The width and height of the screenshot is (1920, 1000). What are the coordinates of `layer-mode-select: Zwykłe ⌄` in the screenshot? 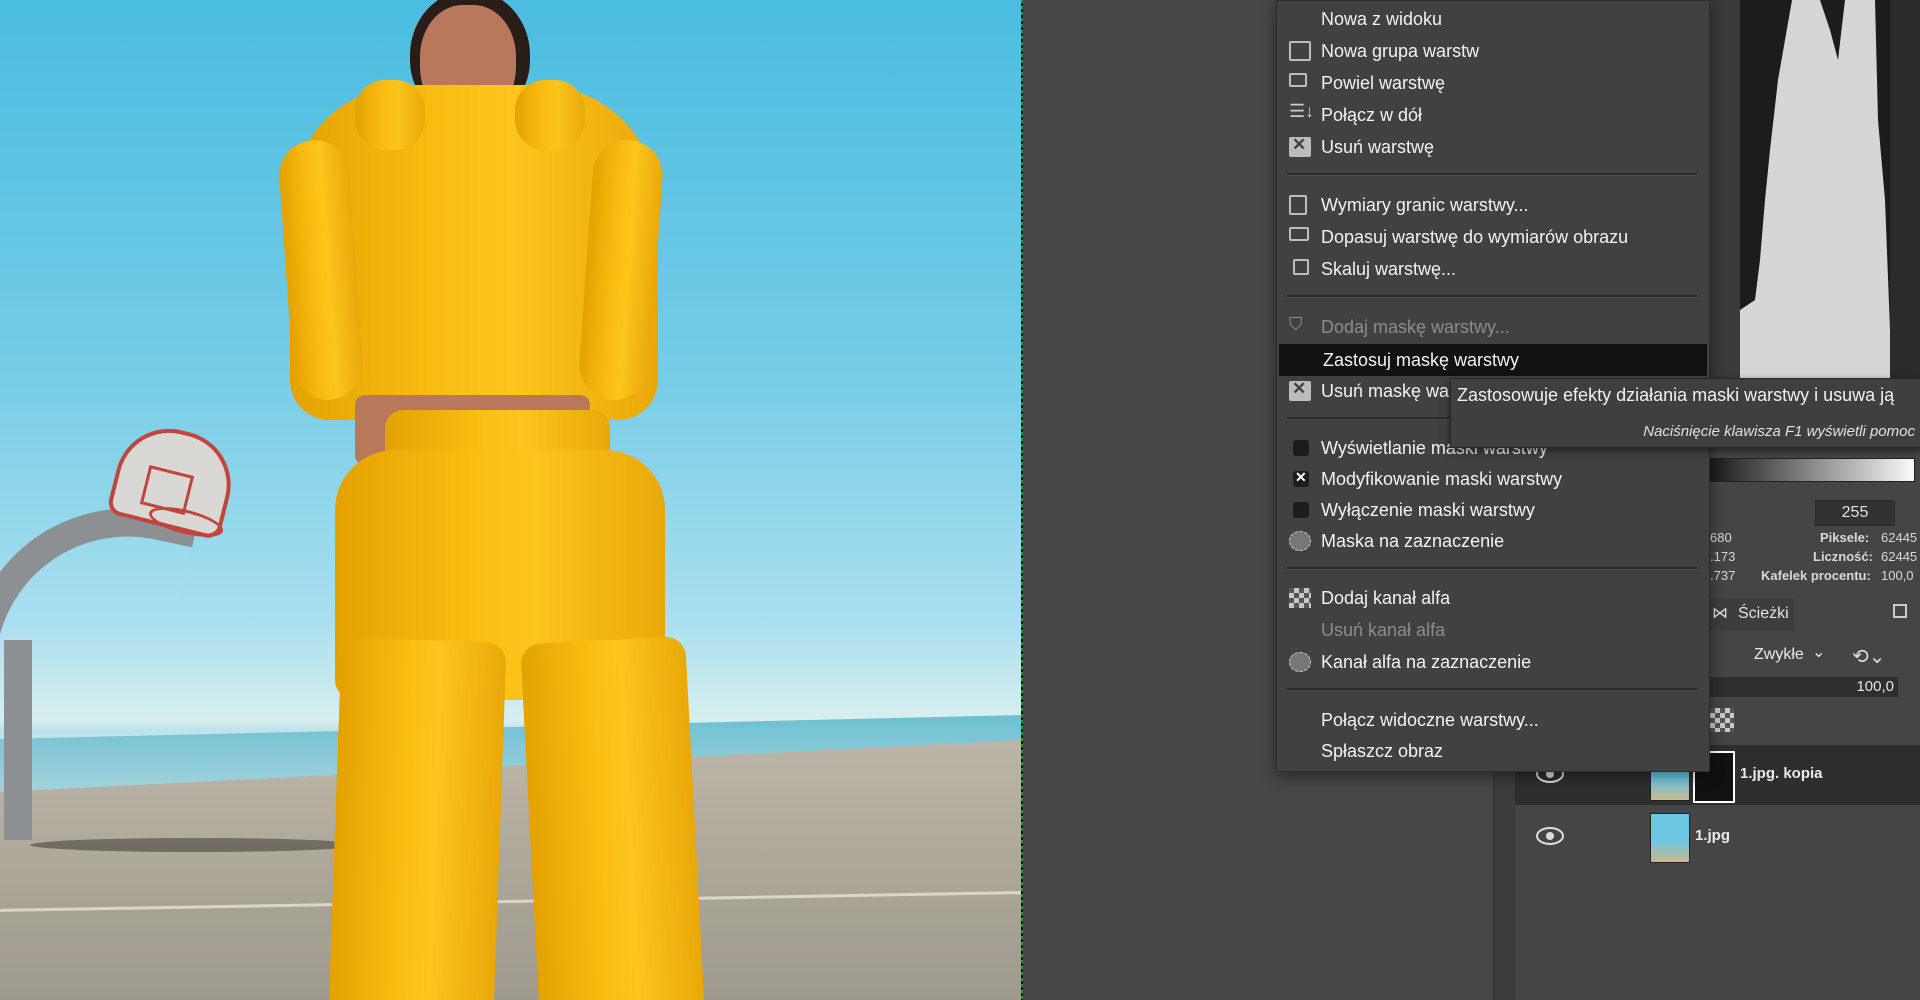 It's located at (1768, 655).